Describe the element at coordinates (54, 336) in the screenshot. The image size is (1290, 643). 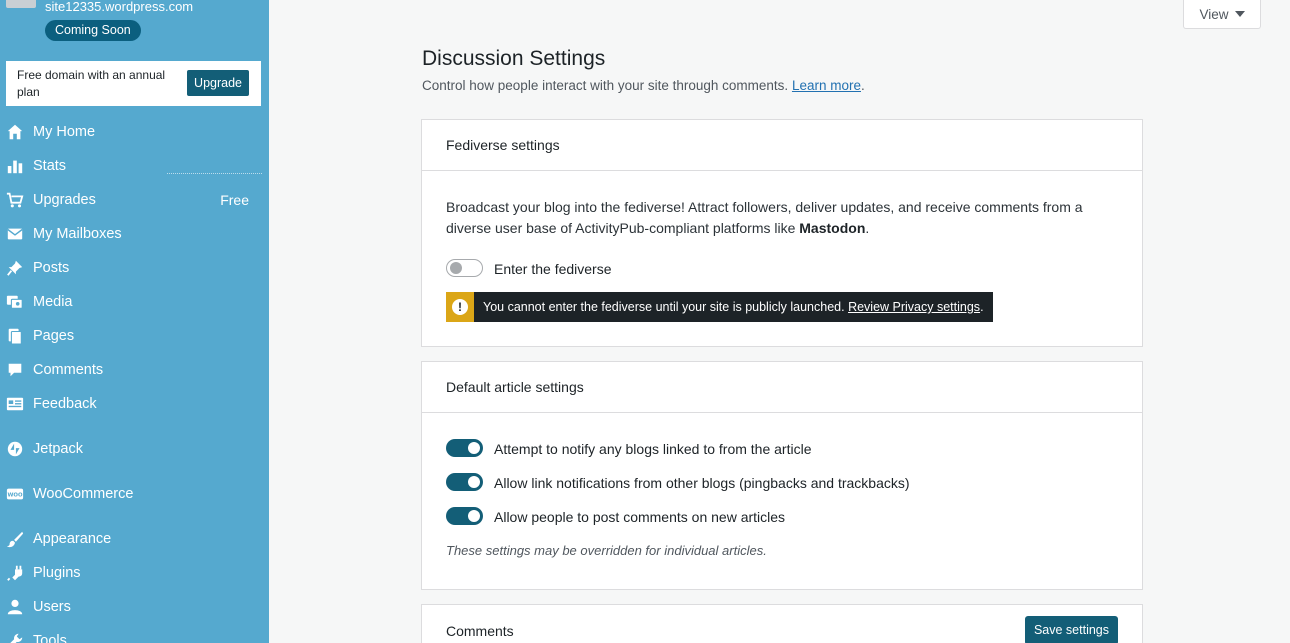
I see `sidebar-item-label: Pages` at that location.